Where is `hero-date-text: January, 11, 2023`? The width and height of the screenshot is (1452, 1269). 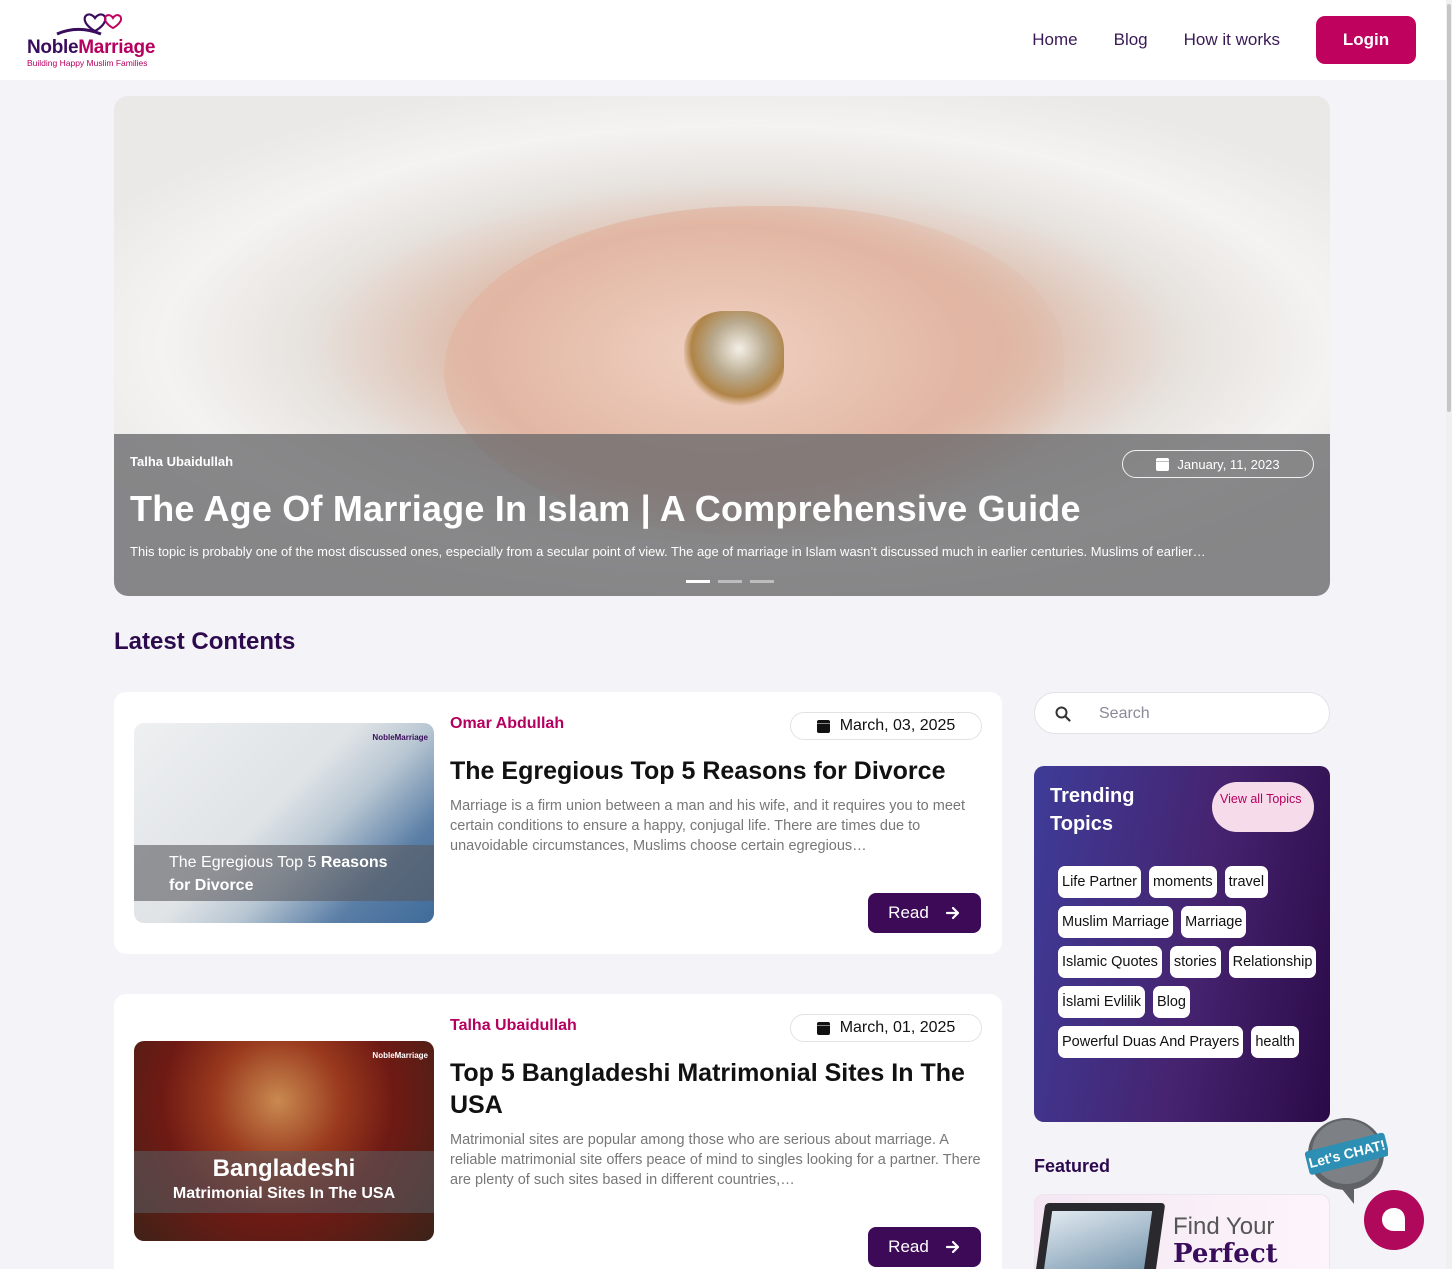 hero-date-text: January, 11, 2023 is located at coordinates (1228, 464).